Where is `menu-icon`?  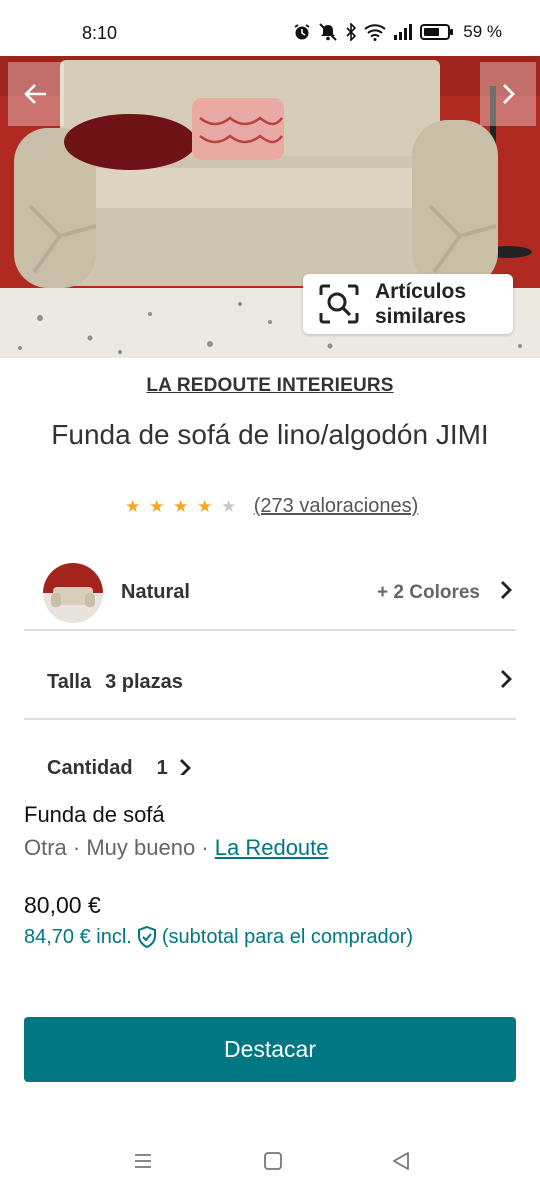
menu-icon is located at coordinates (143, 1164).